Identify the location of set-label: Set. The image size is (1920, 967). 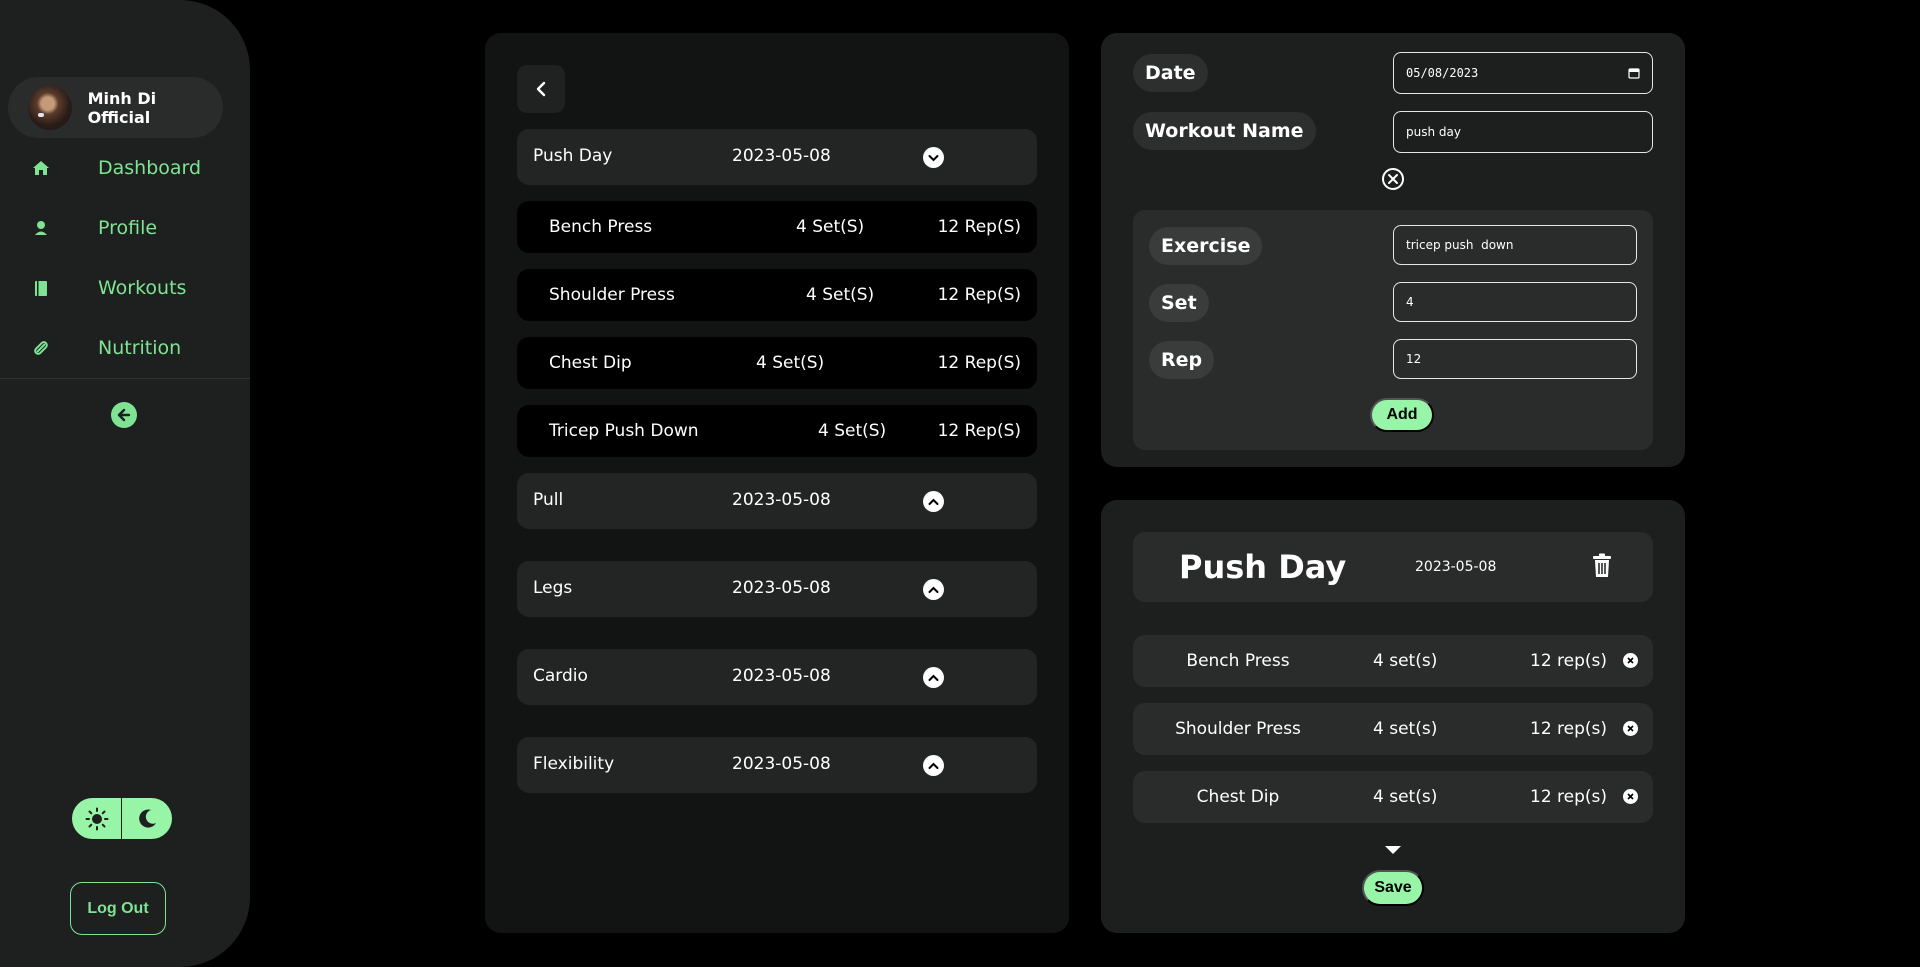
(1179, 303).